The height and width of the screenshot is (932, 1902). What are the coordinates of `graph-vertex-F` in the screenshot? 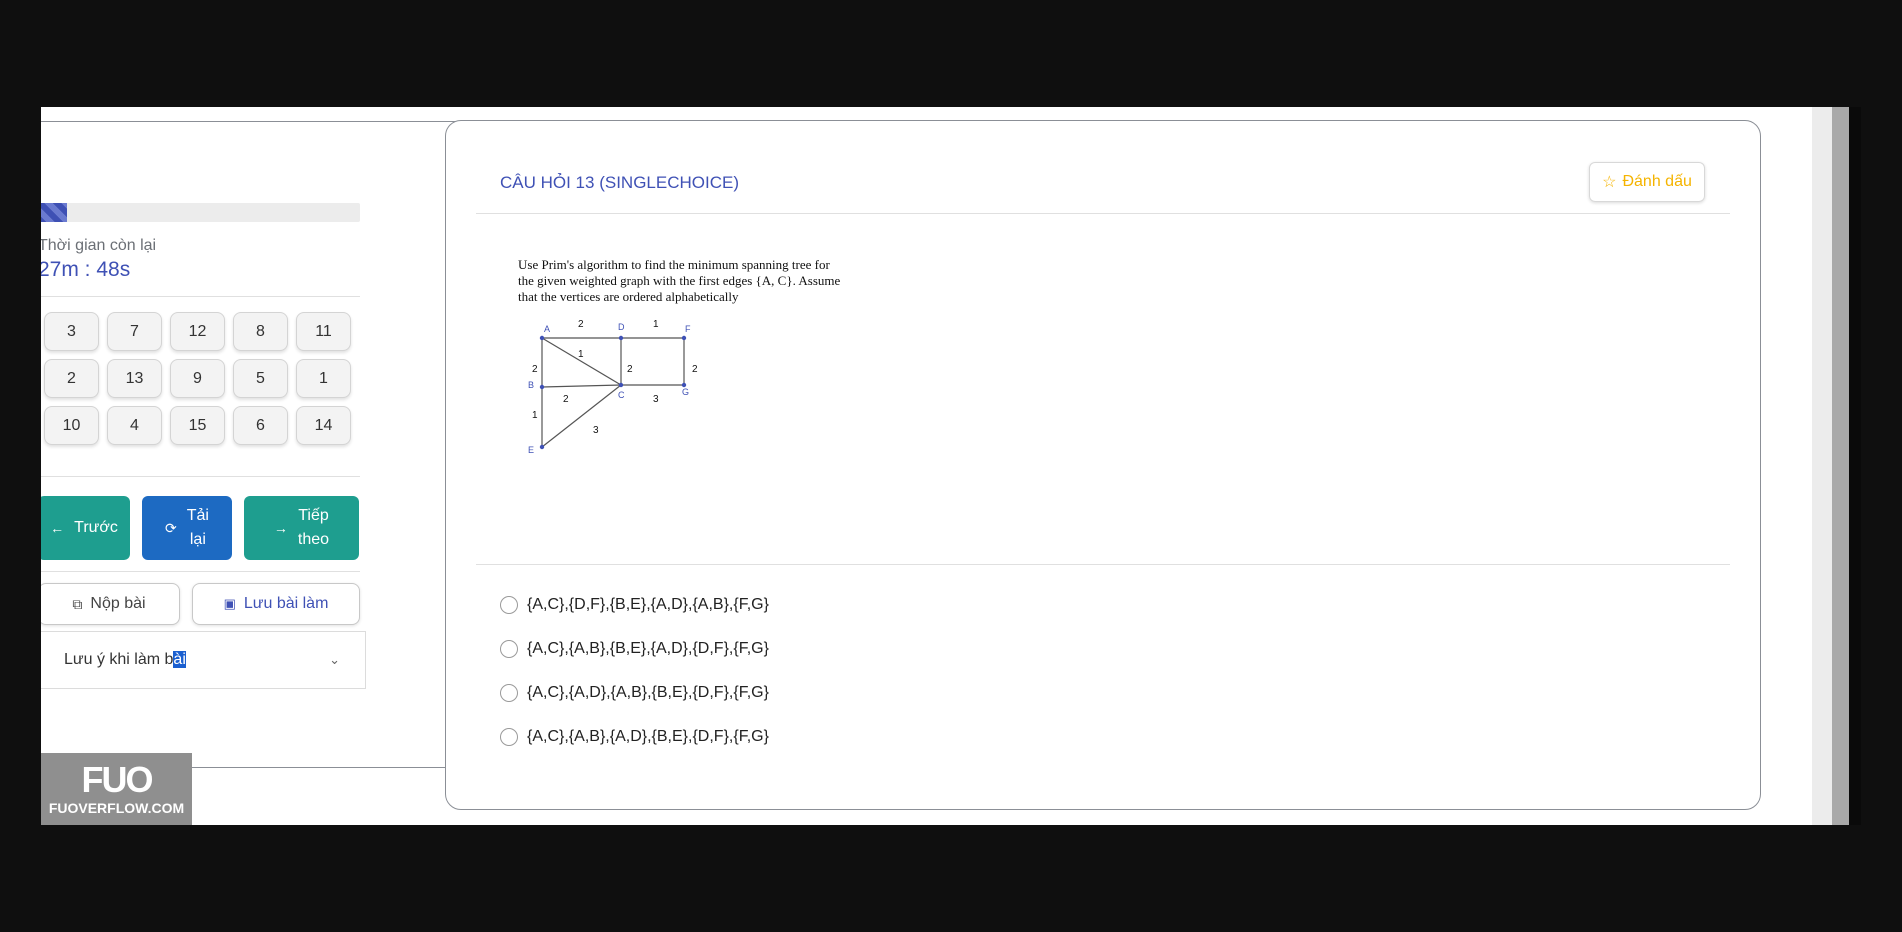 It's located at (684, 338).